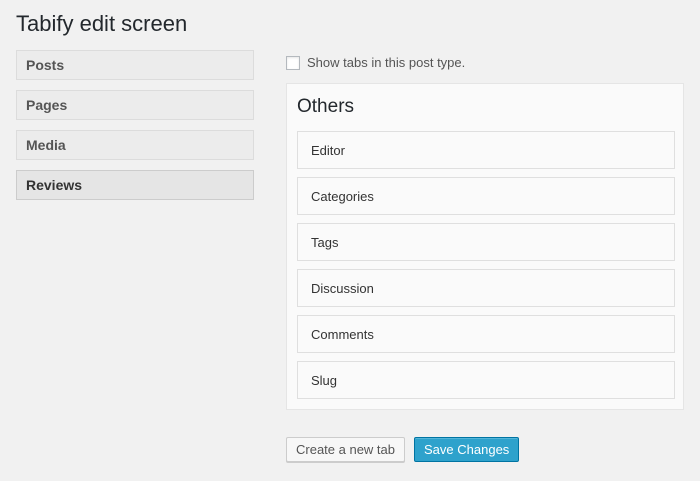 Image resolution: width=700 pixels, height=481 pixels. I want to click on save-changes-button: Save Changes, so click(467, 449).